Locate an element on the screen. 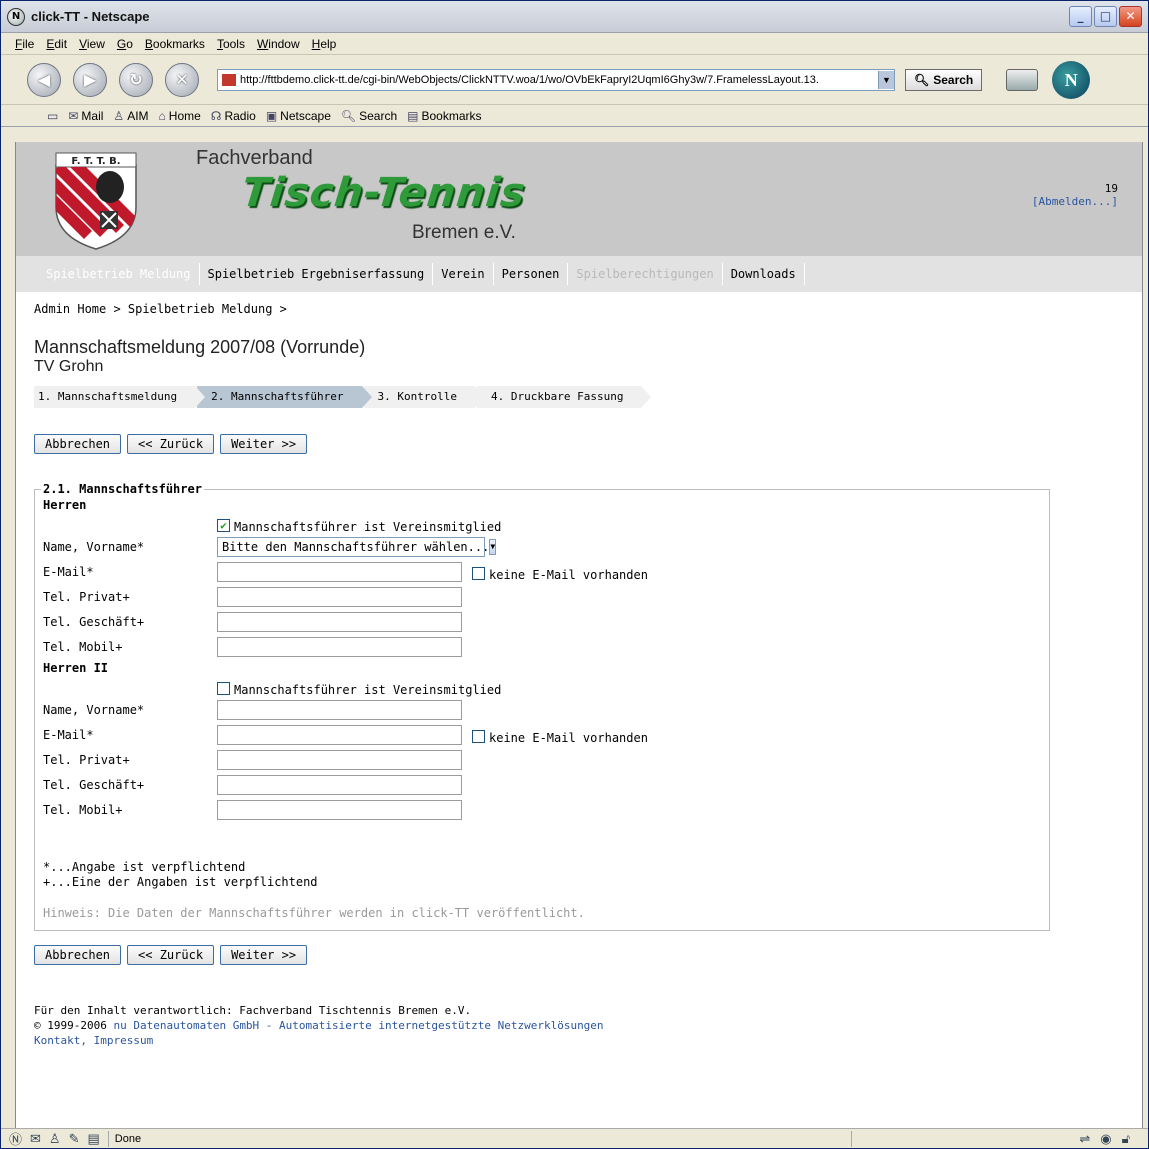  close-button: ✕ is located at coordinates (1130, 16).